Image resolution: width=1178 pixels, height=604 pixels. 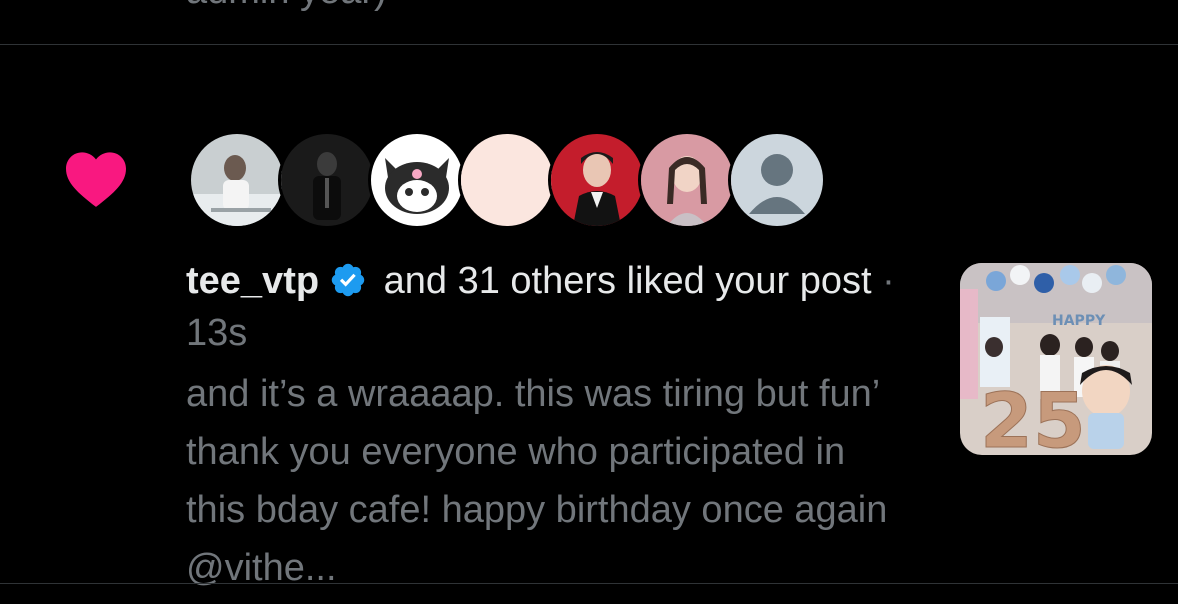 What do you see at coordinates (1056, 359) in the screenshot?
I see `post-thumbnail: HAPPY 25` at bounding box center [1056, 359].